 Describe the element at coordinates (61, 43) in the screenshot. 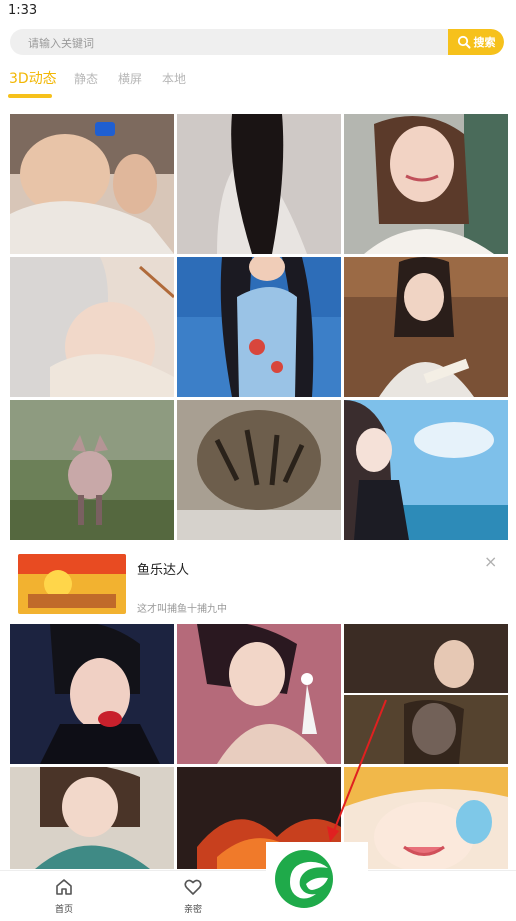

I see `search-input: 请输入关键词` at that location.